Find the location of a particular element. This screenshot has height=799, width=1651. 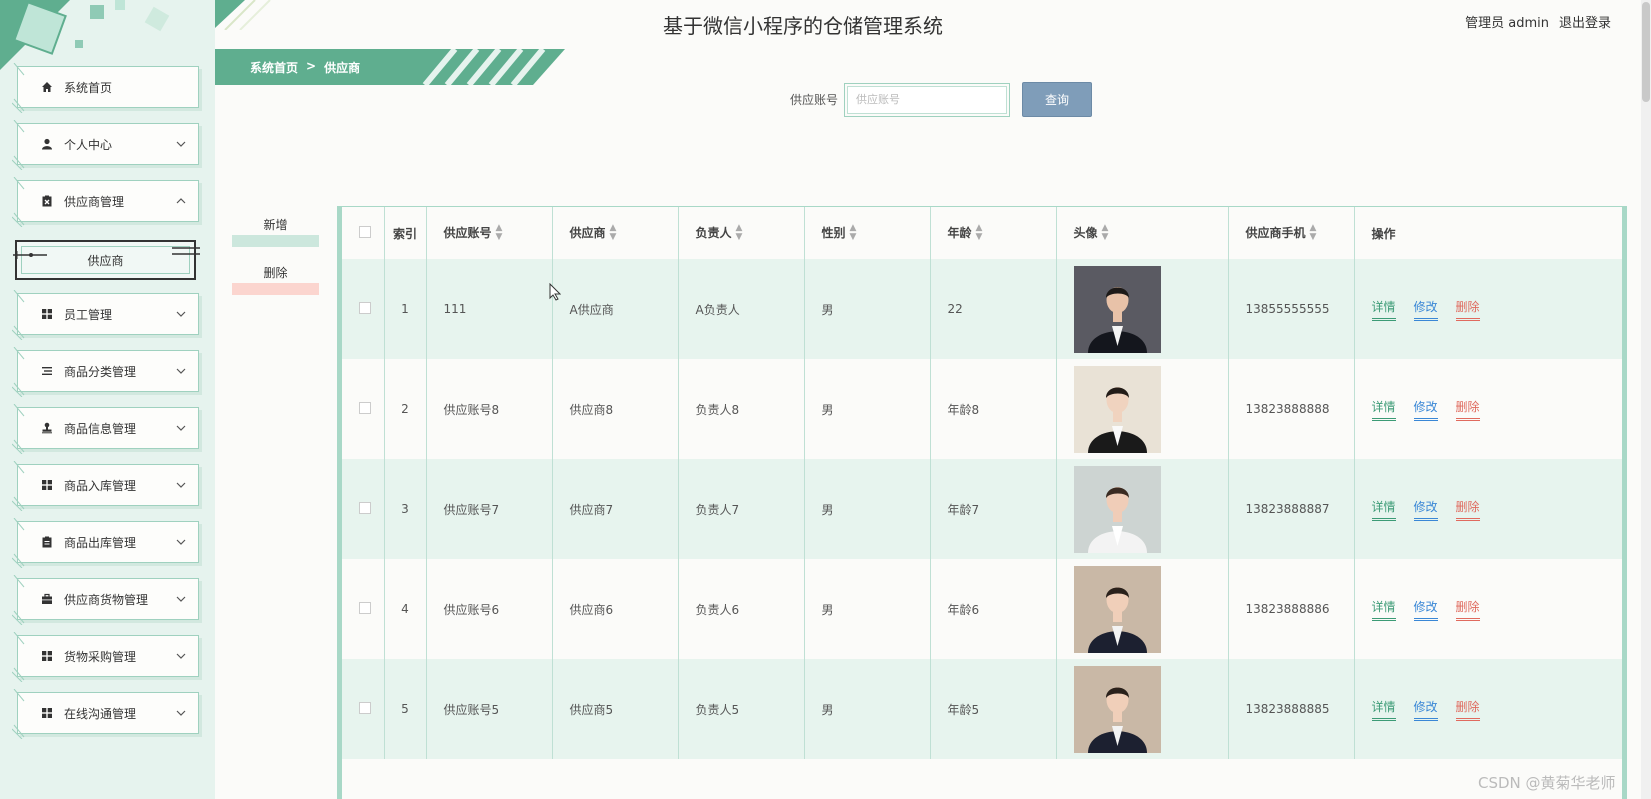

select-all-checkbox is located at coordinates (365, 231).